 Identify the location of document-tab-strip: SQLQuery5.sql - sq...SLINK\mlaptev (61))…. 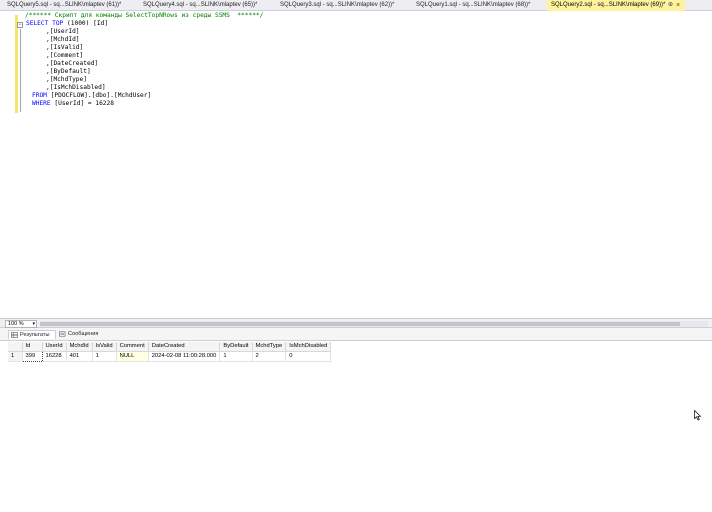
(356, 5).